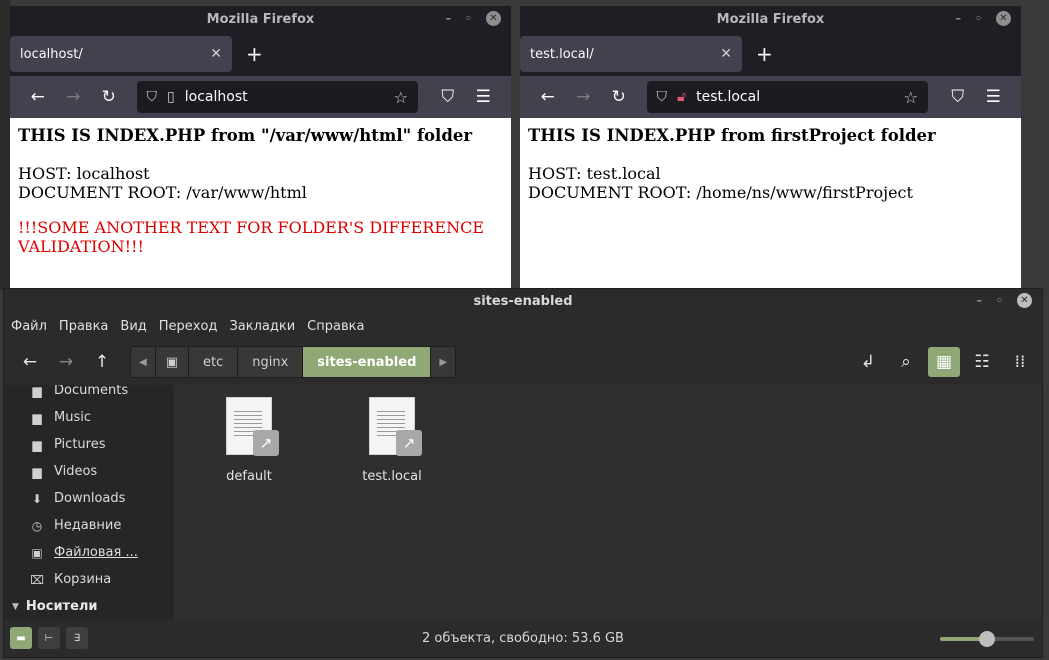  What do you see at coordinates (49, 638) in the screenshot?
I see `show-tree-icon: ⊢` at bounding box center [49, 638].